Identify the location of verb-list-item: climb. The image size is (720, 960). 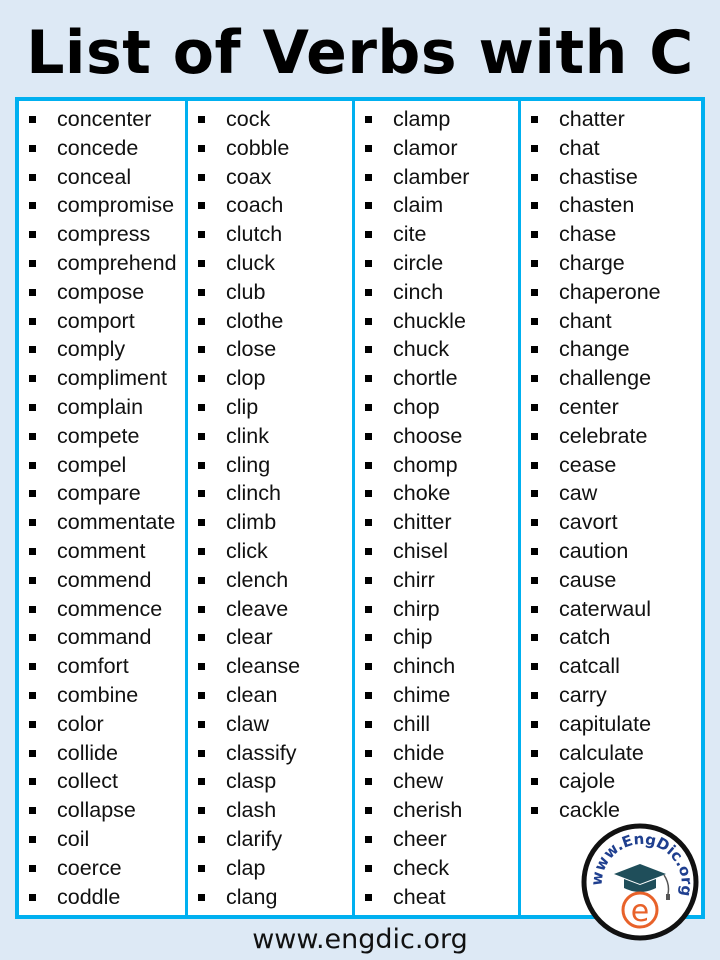
(270, 522).